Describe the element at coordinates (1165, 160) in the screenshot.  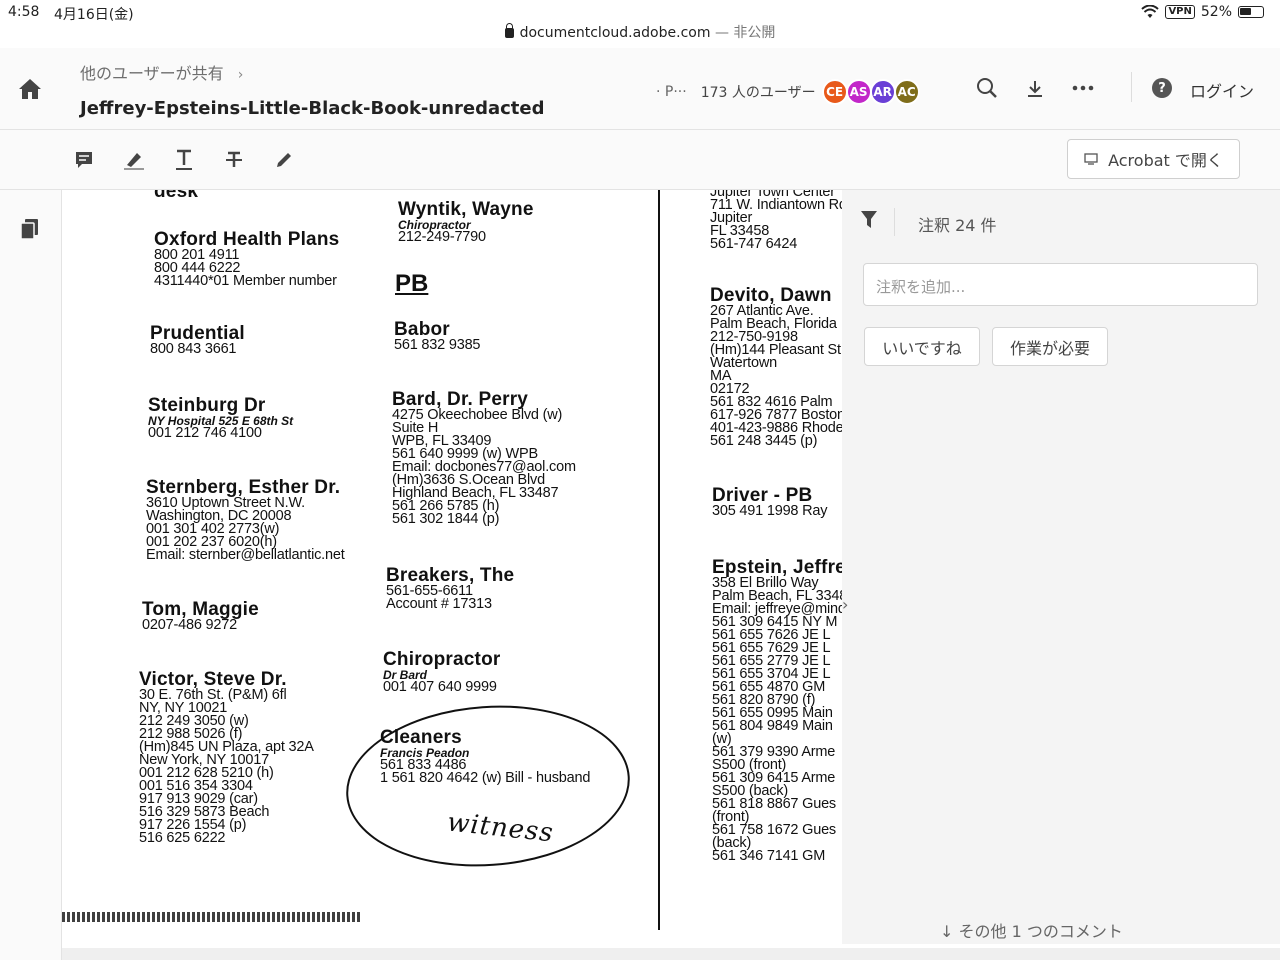
I see `open-in-acrobat-label: Acrobat で開く` at that location.